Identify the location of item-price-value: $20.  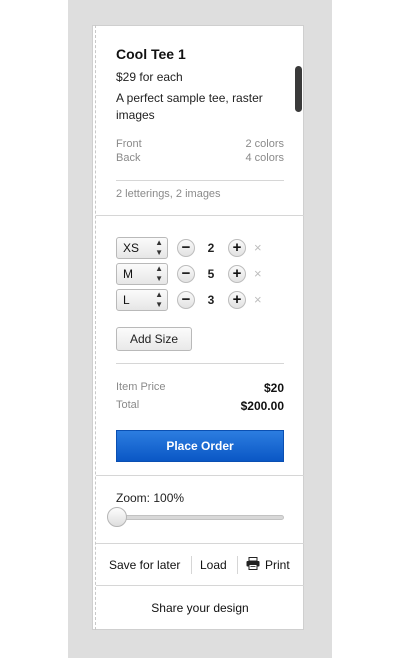
(273, 388).